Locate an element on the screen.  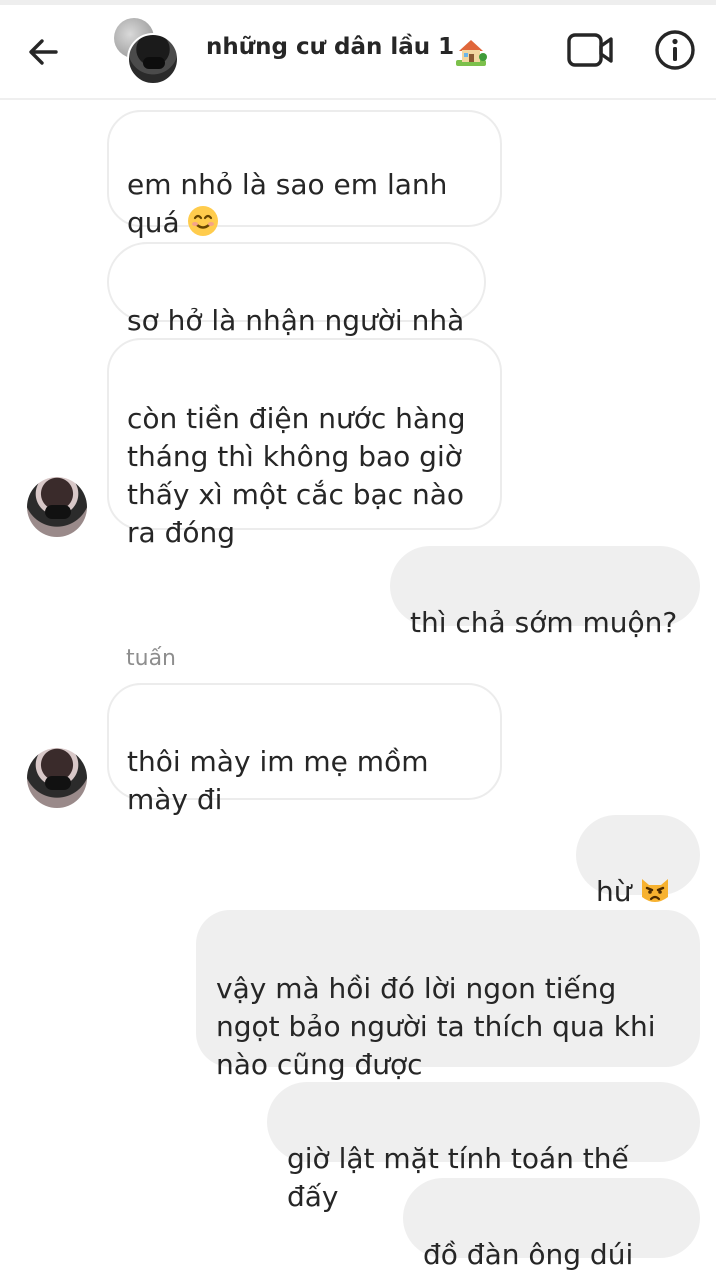
back-arrow-icon is located at coordinates (44, 52).